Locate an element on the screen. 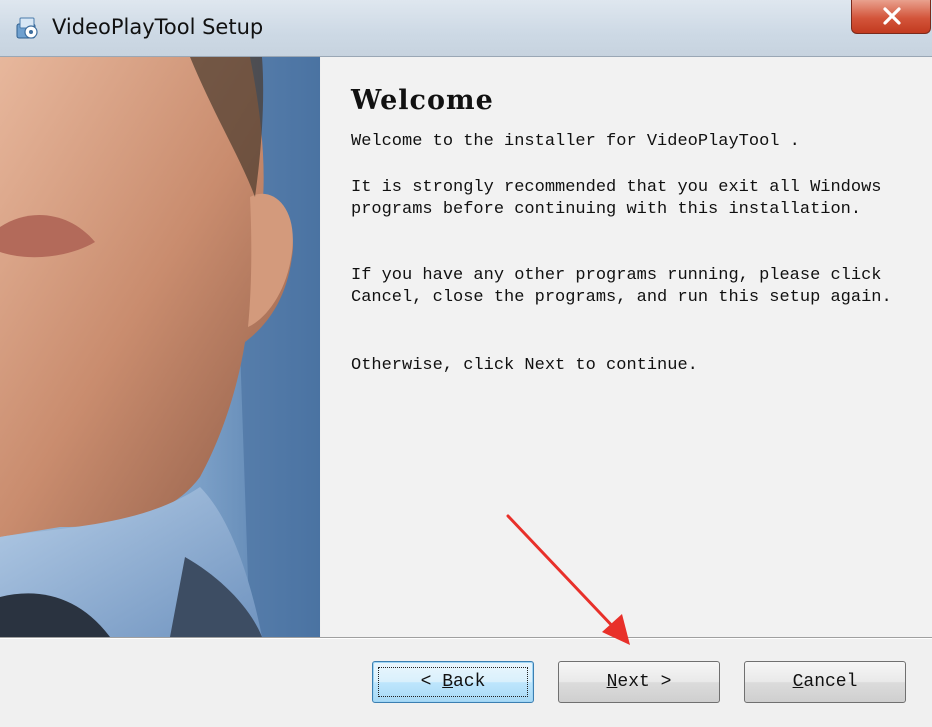 This screenshot has height=727, width=932. title-bar: VideoPlayTool Setup is located at coordinates (466, 28).